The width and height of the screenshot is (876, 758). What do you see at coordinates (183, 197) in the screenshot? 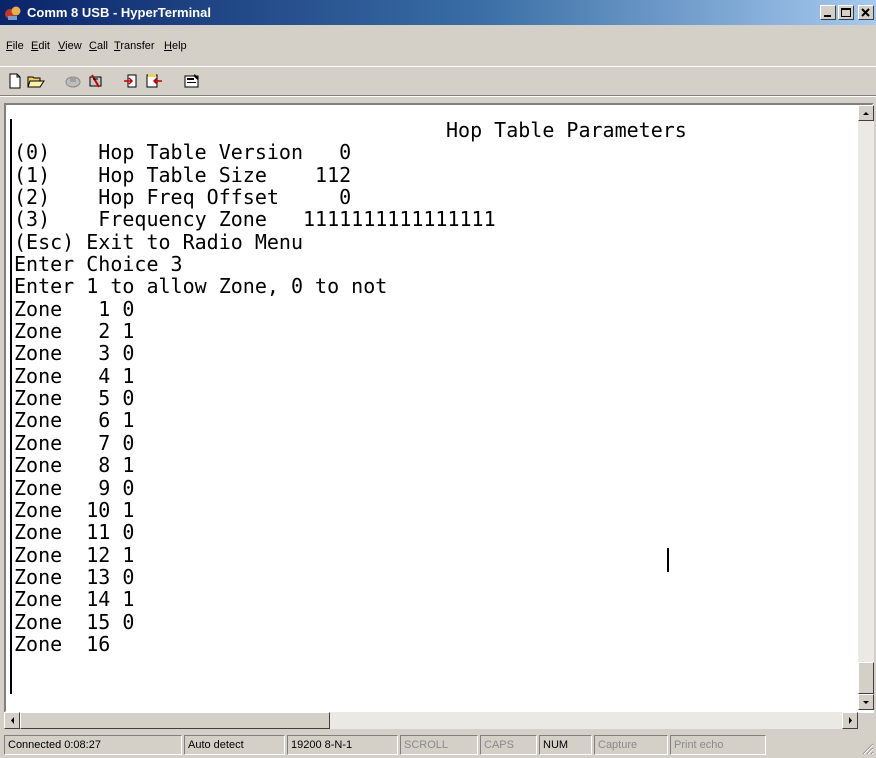
I see `terminal-line: (2) Hop Freq Offset 0` at bounding box center [183, 197].